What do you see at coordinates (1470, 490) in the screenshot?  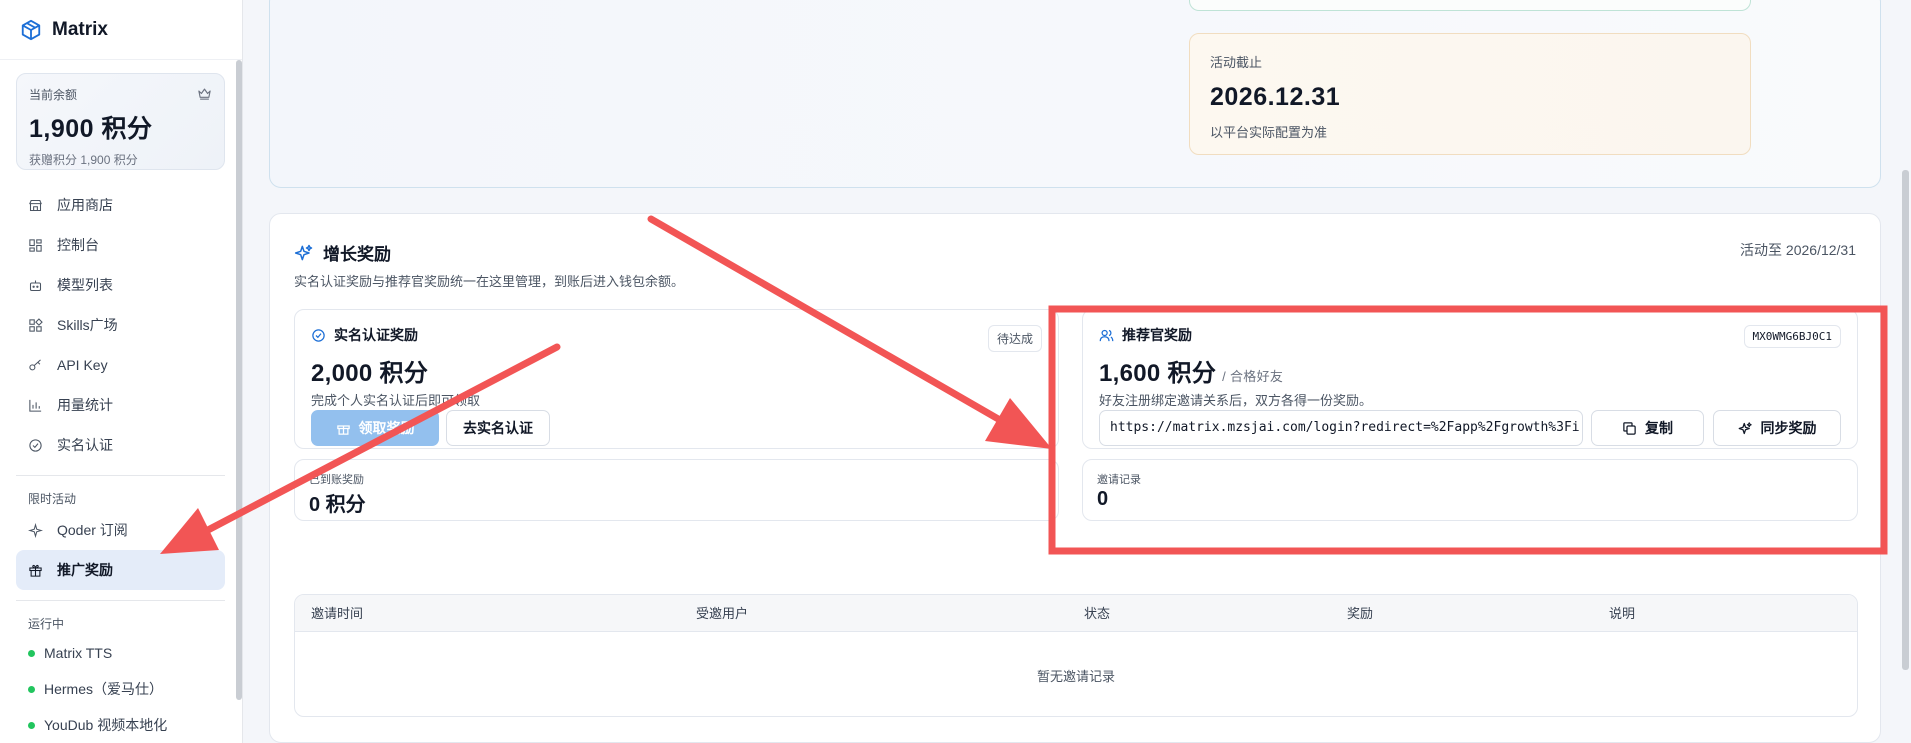 I see `invite-records-card: 邀请记录 0` at bounding box center [1470, 490].